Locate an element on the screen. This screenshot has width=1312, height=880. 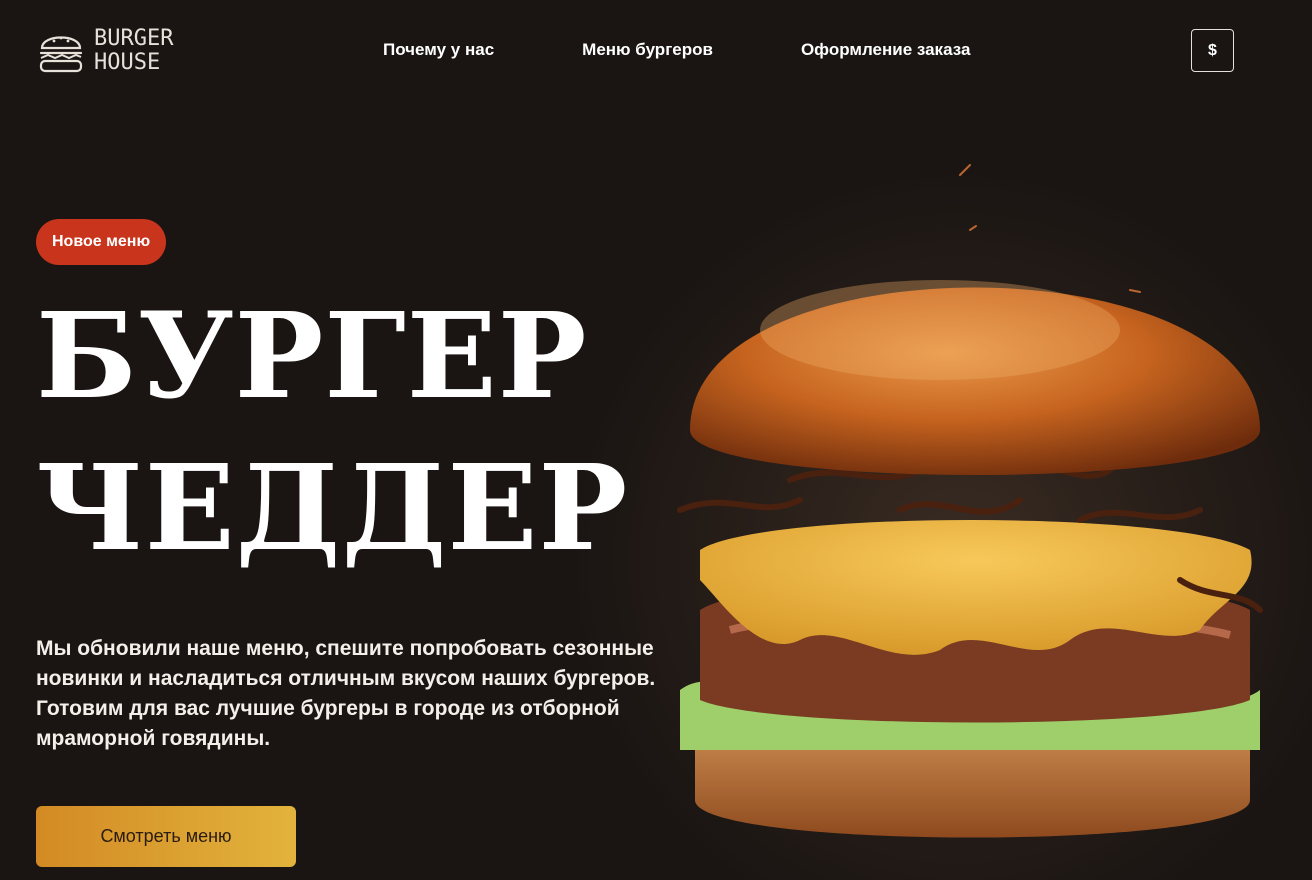
new-menu-badge: Новое меню is located at coordinates (101, 242).